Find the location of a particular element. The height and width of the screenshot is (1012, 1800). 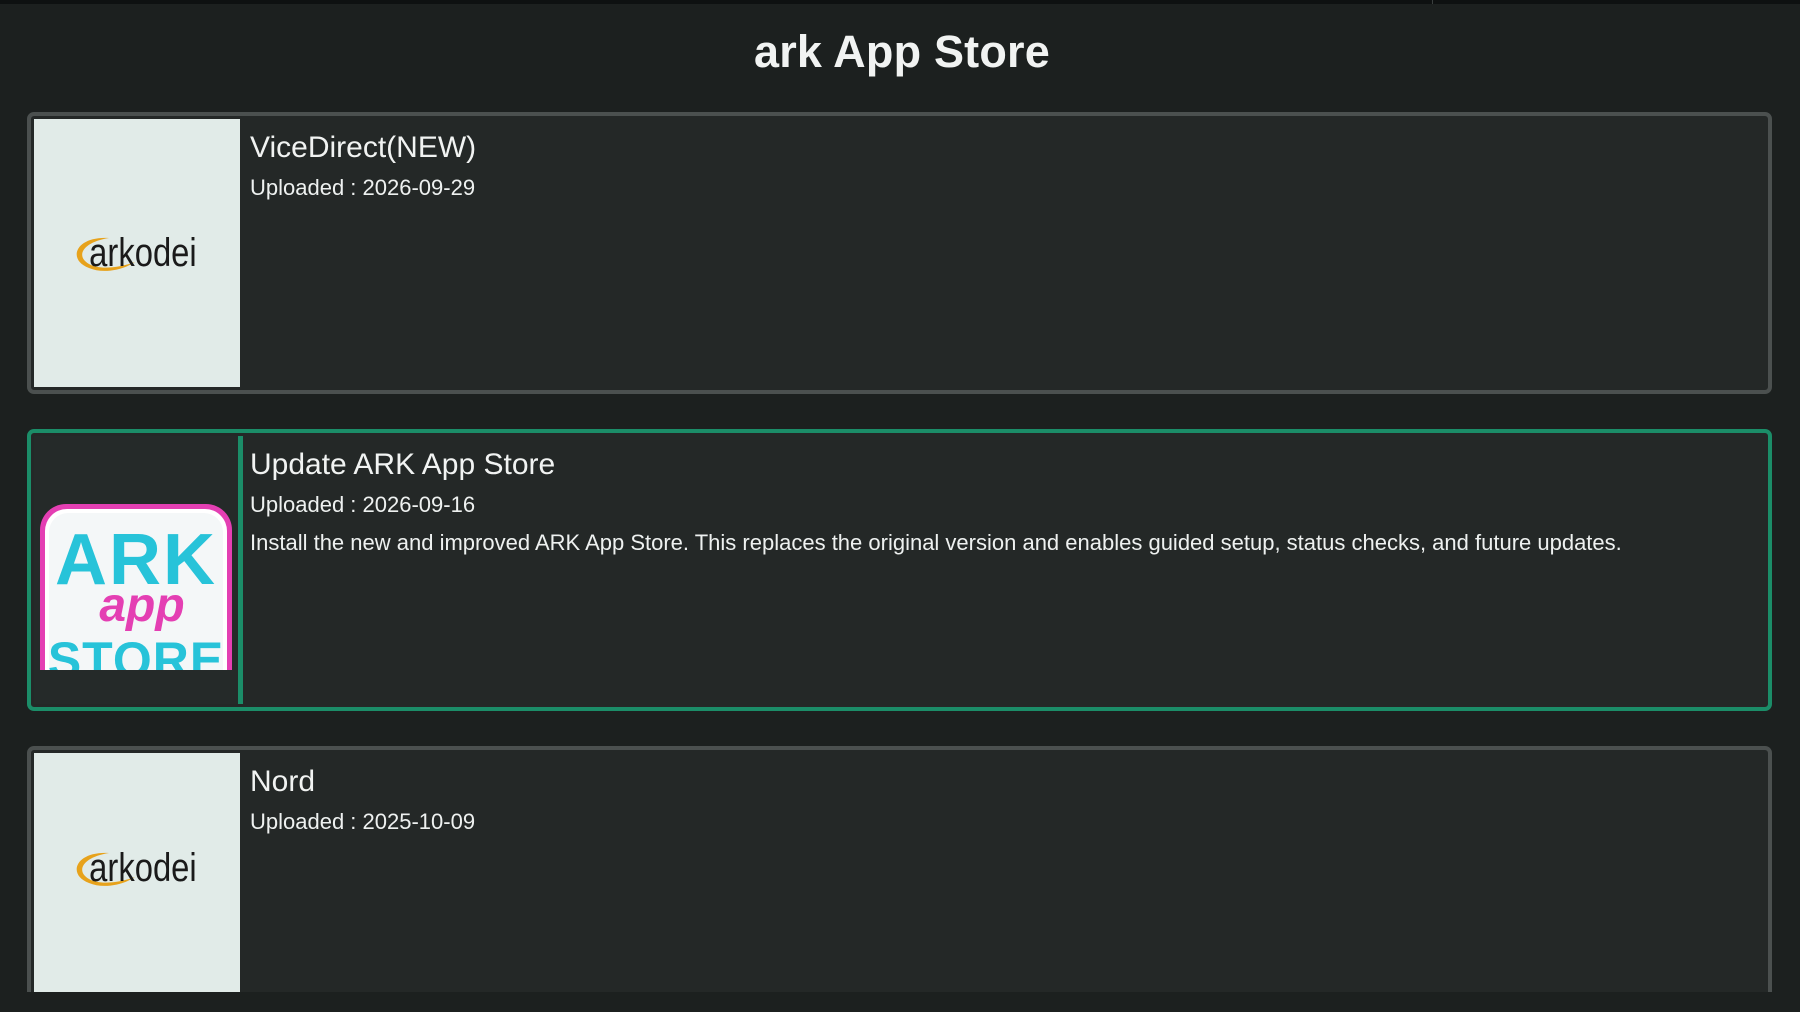

app-thumbnail: ARK app STORE is located at coordinates (138, 570).